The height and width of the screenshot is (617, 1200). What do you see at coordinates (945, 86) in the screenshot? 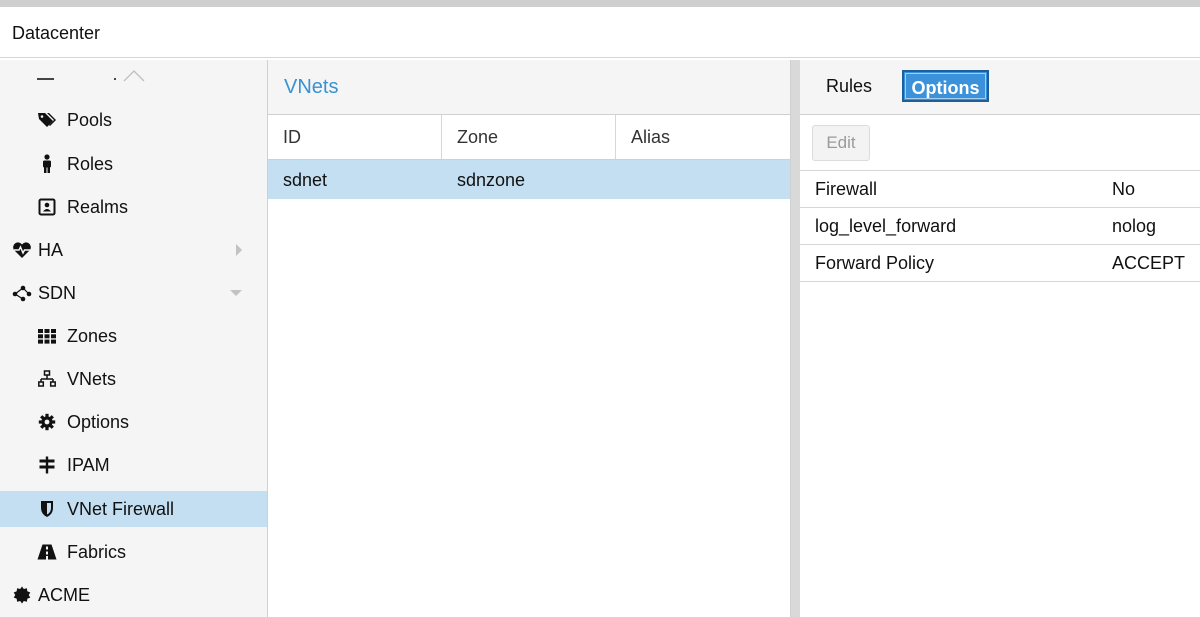
I see `tab-options: Options` at bounding box center [945, 86].